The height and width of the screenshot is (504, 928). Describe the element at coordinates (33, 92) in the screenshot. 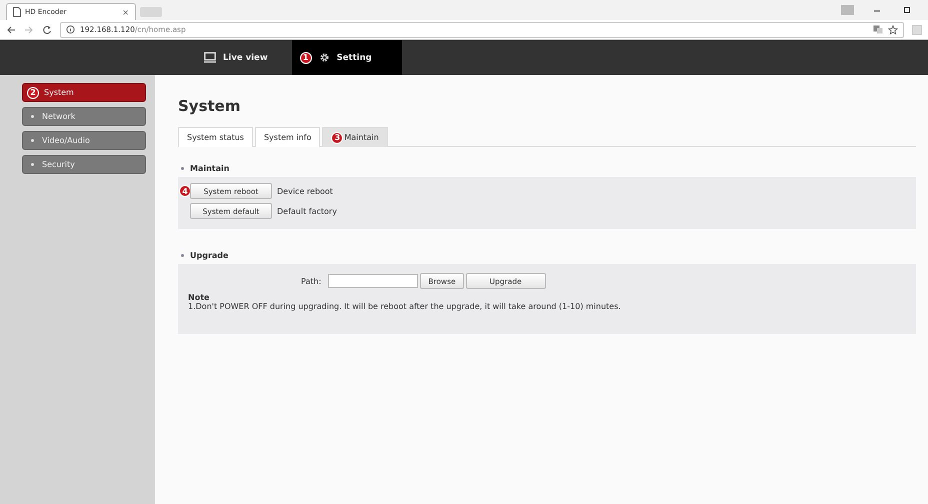

I see `number-badge: 2` at that location.